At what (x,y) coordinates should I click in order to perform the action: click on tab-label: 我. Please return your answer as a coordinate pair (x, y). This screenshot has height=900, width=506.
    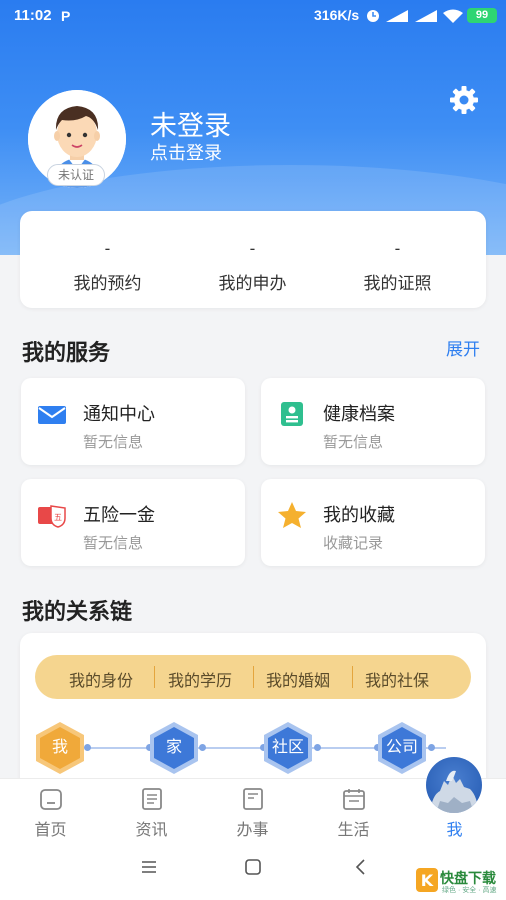
    Looking at the image, I should click on (454, 830).